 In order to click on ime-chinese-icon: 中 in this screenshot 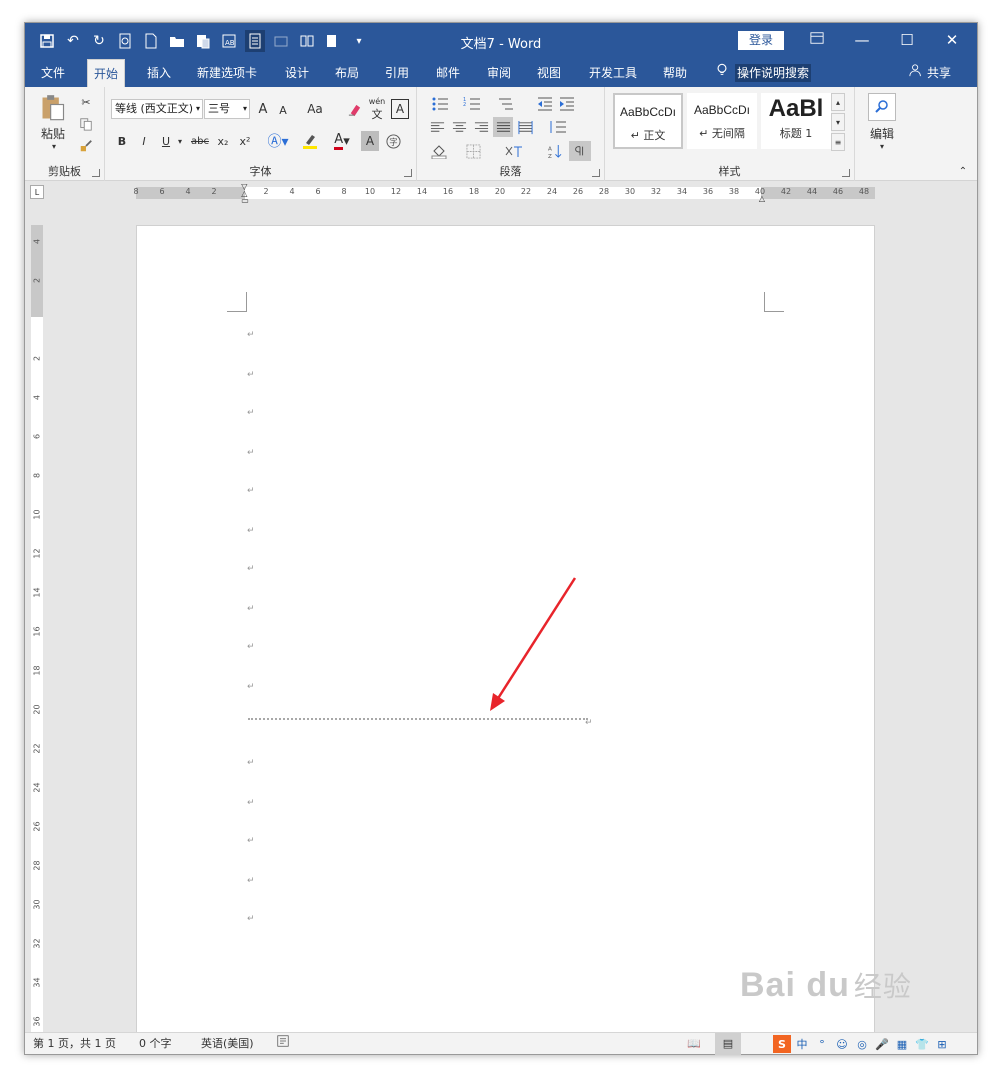, I will do `click(802, 1044)`.